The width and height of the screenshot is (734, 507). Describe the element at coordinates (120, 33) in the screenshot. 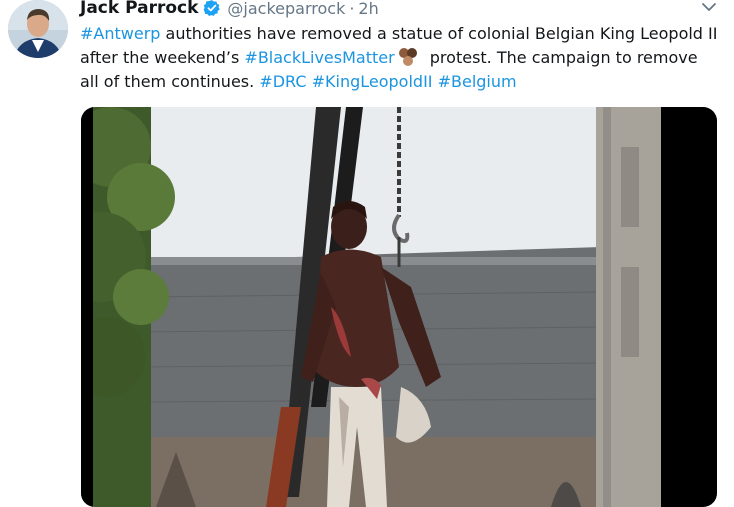

I see `hashtag-antwerp: #Antwerp` at that location.